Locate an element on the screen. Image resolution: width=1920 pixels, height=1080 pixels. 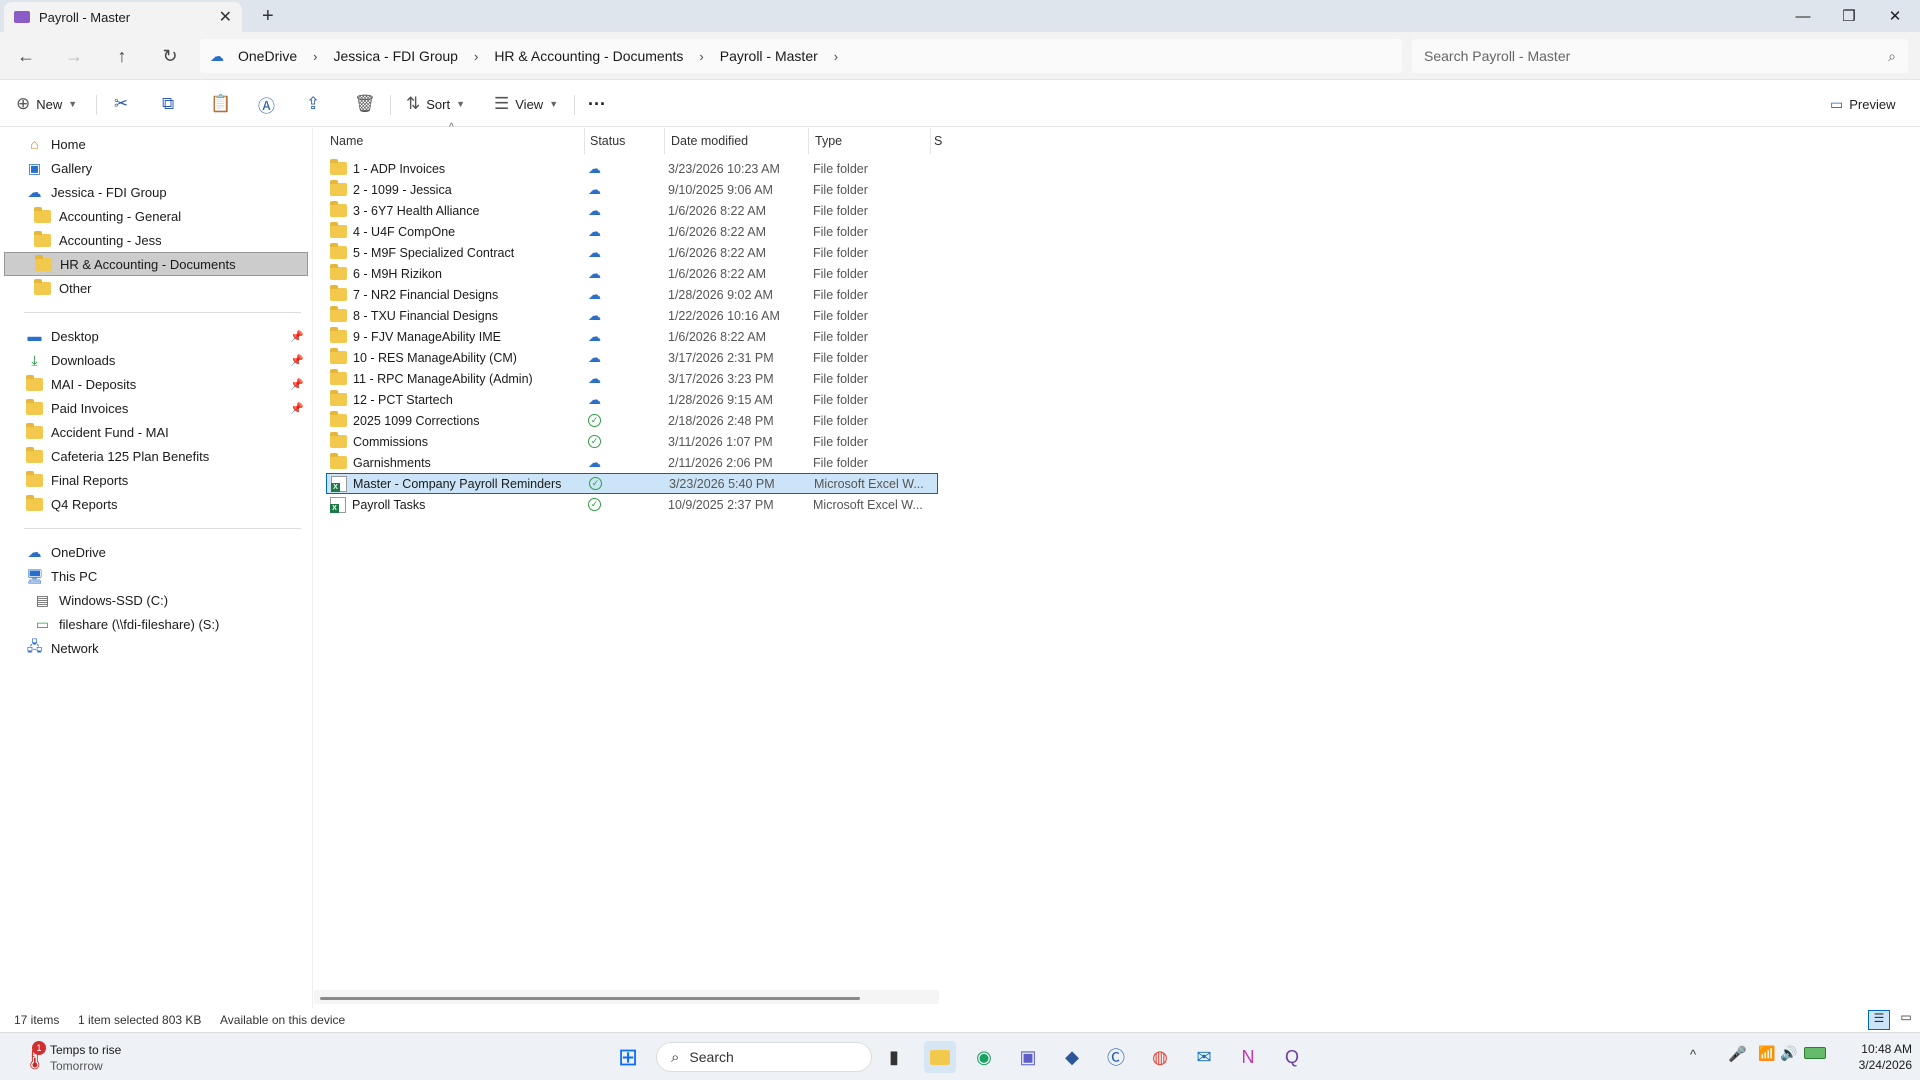
column-header-date: Date modified is located at coordinates (709, 141).